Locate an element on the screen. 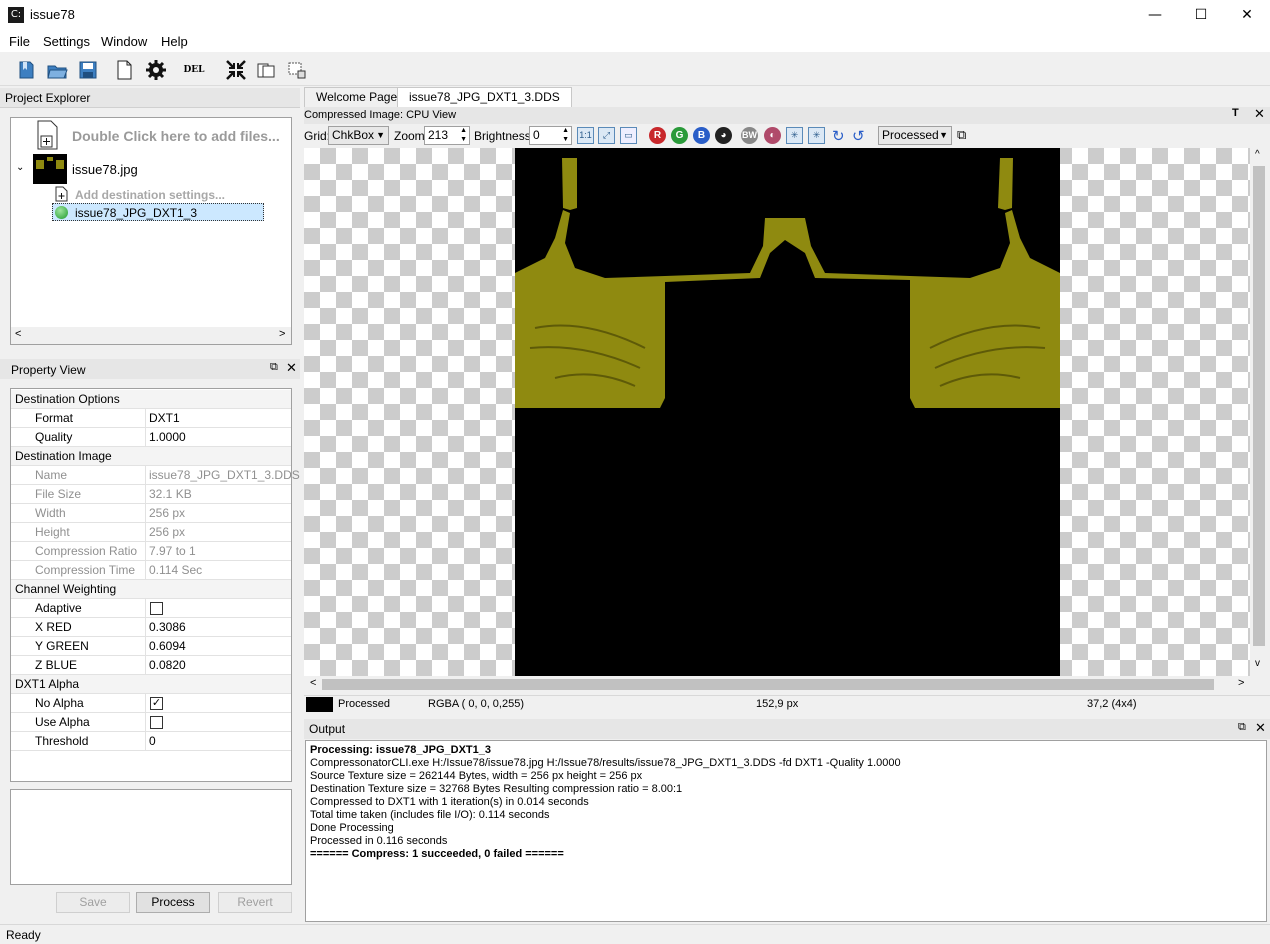  menu-settings: Settings is located at coordinates (66, 41).